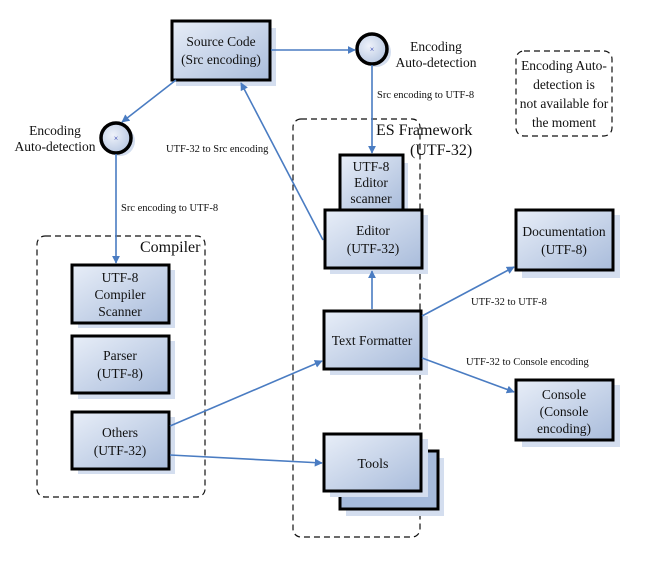 The height and width of the screenshot is (573, 662). What do you see at coordinates (120, 355) in the screenshot?
I see `node-label: Parser` at bounding box center [120, 355].